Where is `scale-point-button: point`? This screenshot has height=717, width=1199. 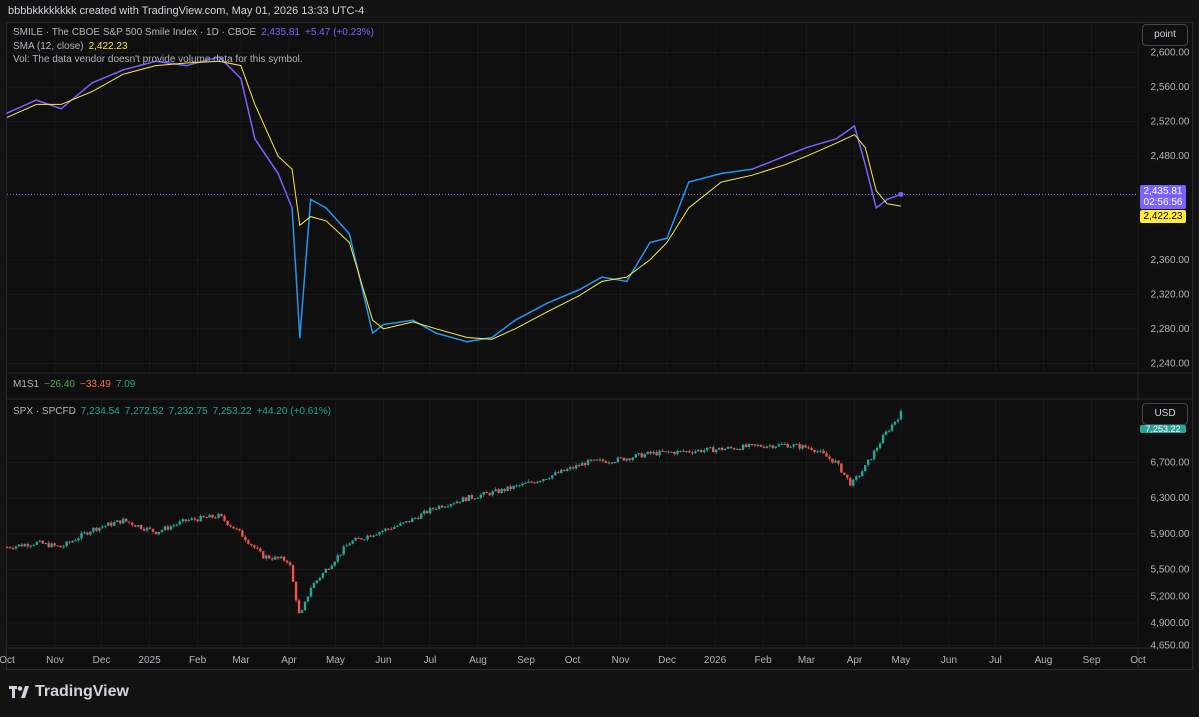 scale-point-button: point is located at coordinates (1165, 35).